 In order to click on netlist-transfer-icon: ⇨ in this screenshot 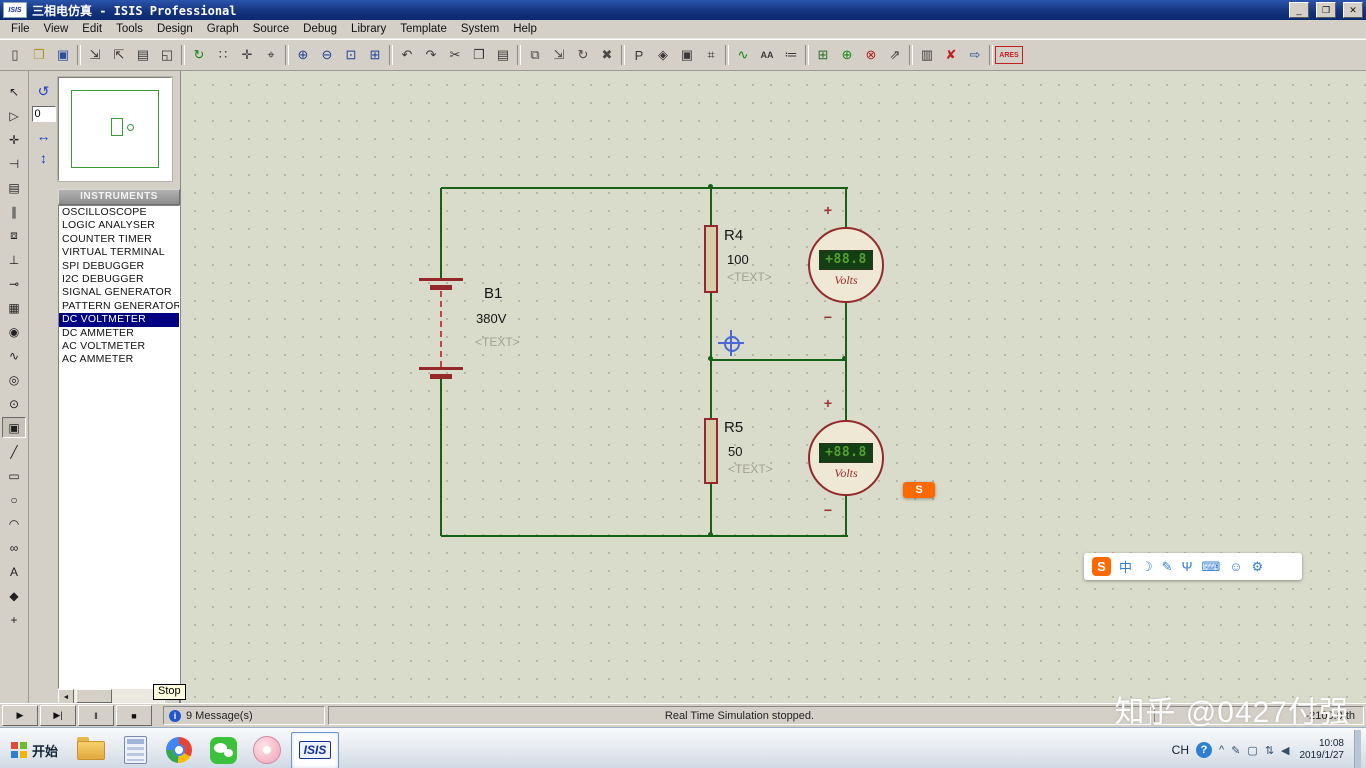, I will do `click(975, 55)`.